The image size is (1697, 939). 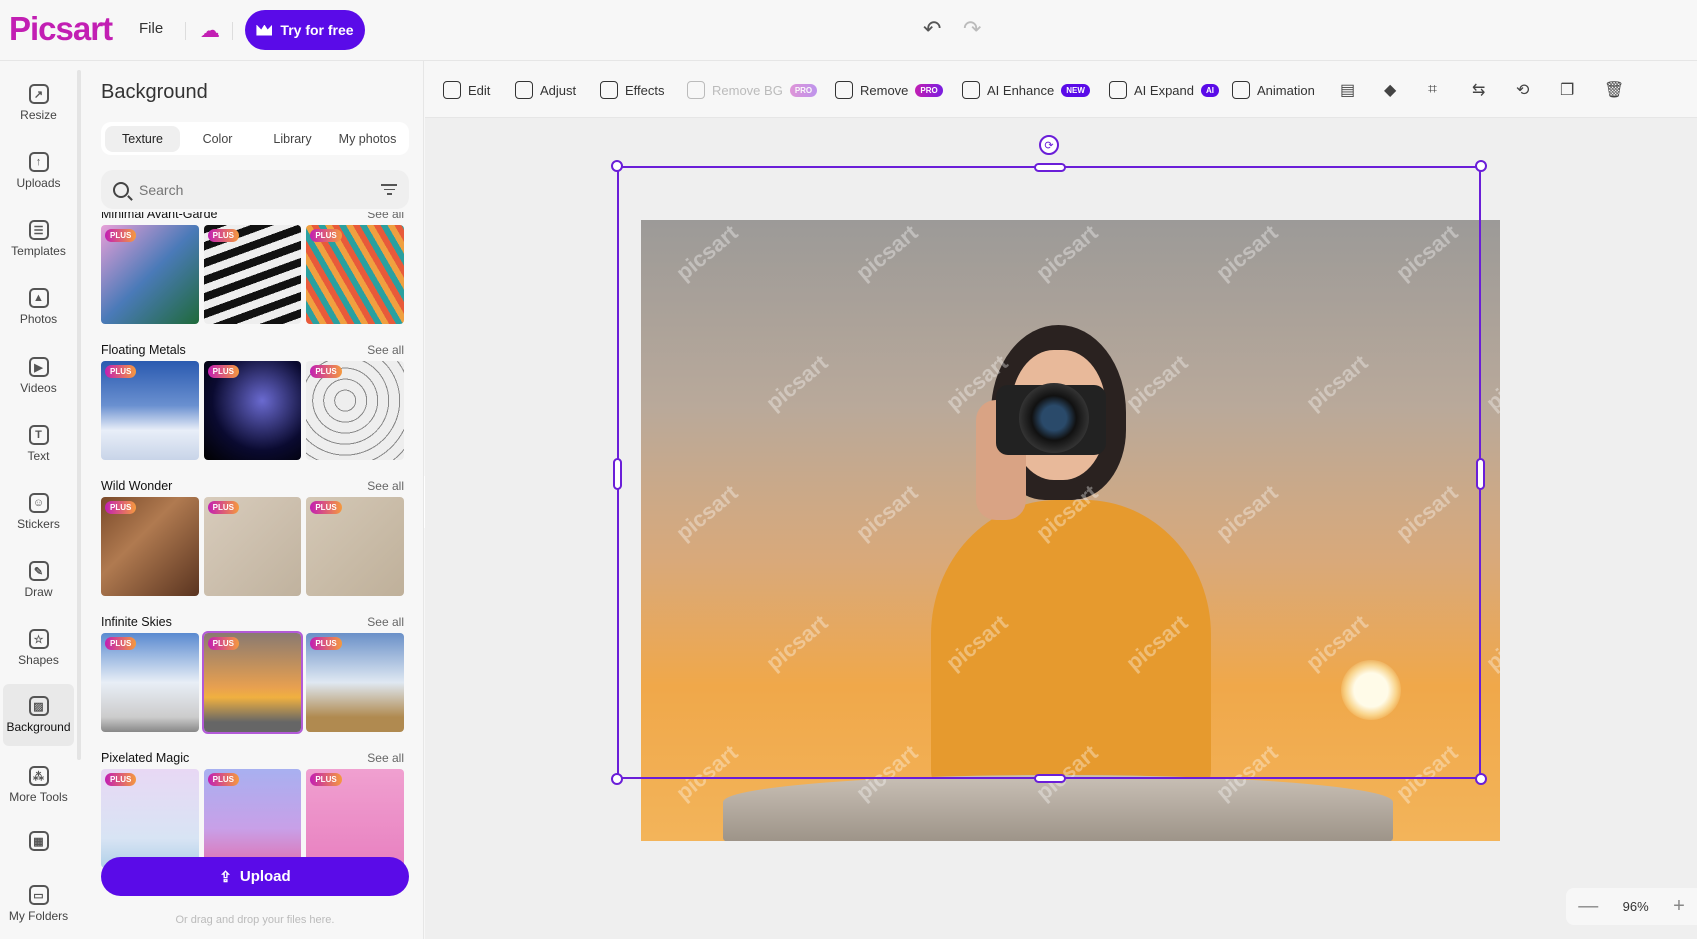 I want to click on zoom-level: 96%, so click(x=1636, y=906).